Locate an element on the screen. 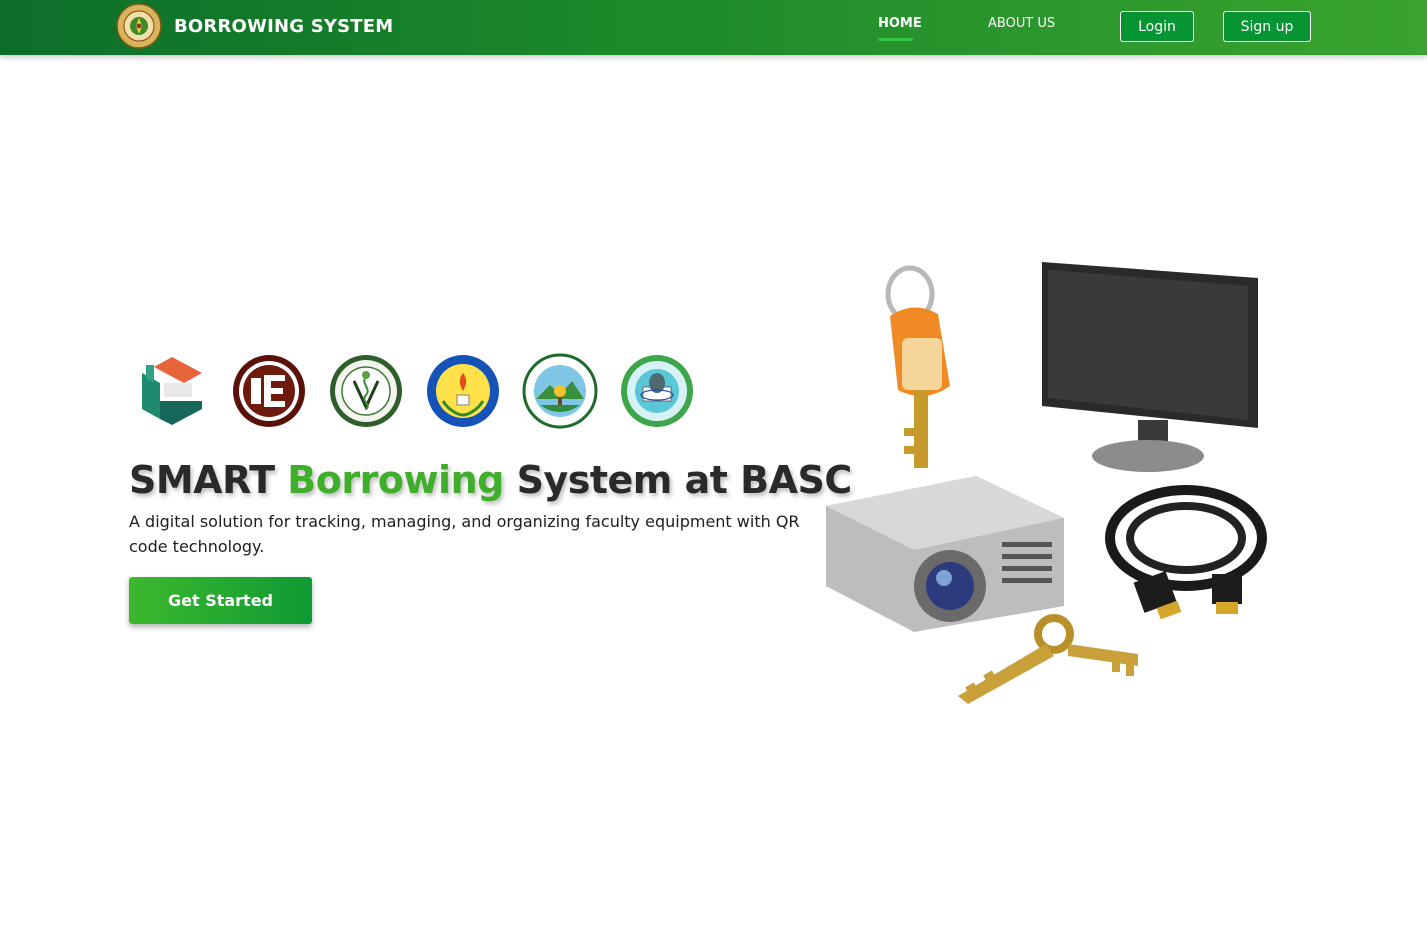 The height and width of the screenshot is (947, 1427). brand: BORROWING SYSTEM is located at coordinates (254, 26).